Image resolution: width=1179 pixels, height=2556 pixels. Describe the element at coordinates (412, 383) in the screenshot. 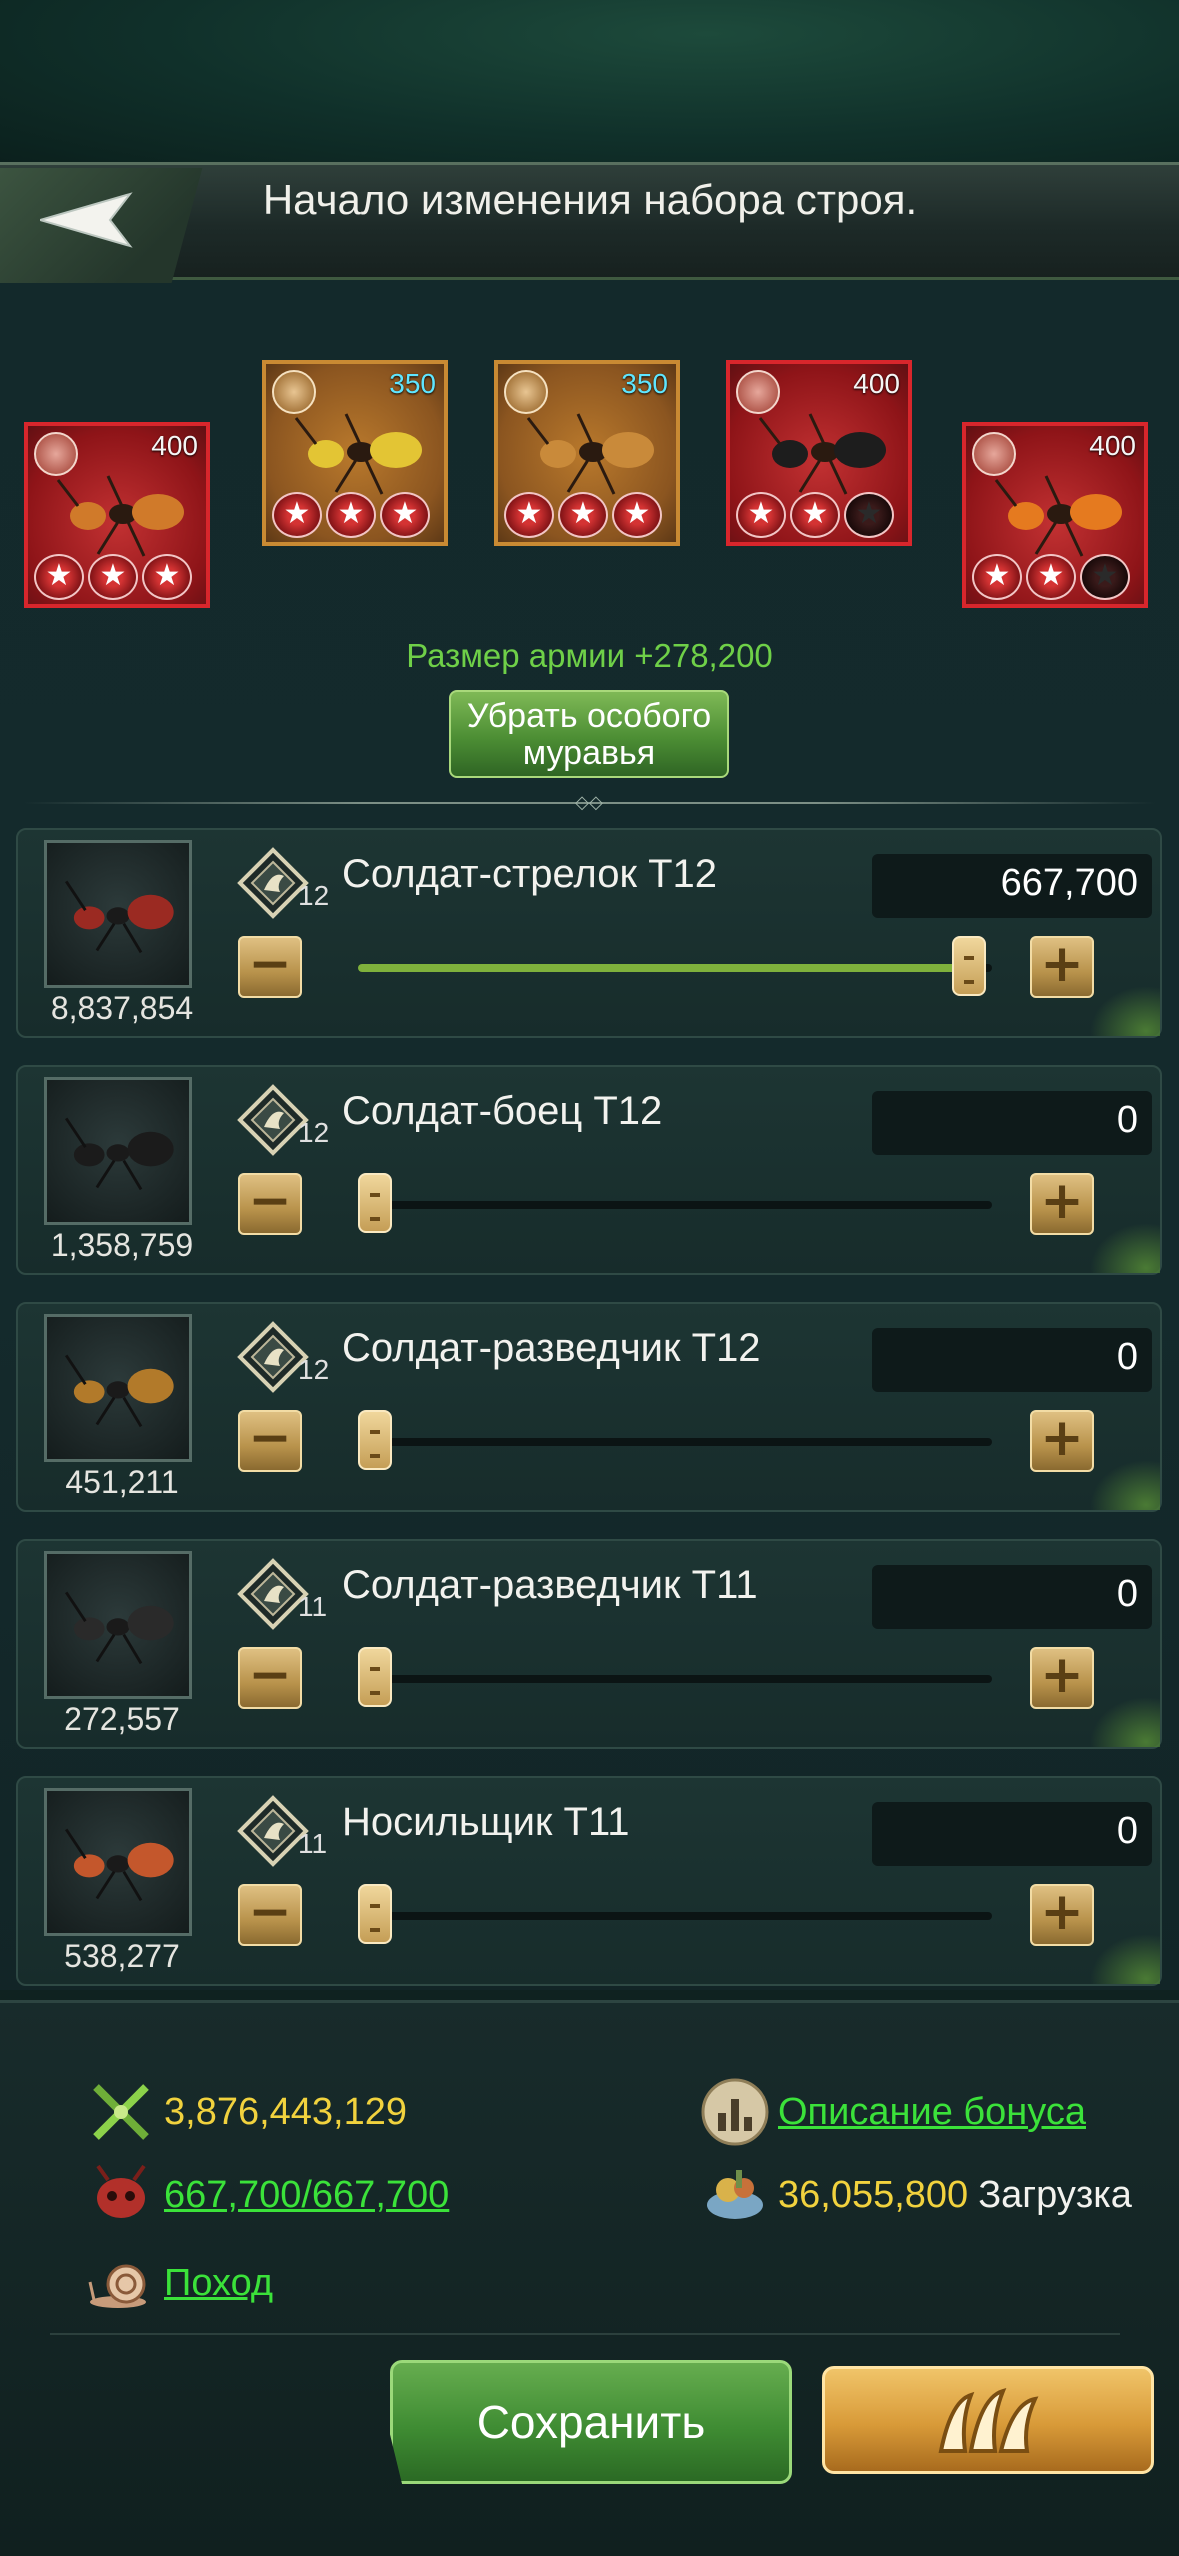

I see `special-ant-power: 350` at that location.